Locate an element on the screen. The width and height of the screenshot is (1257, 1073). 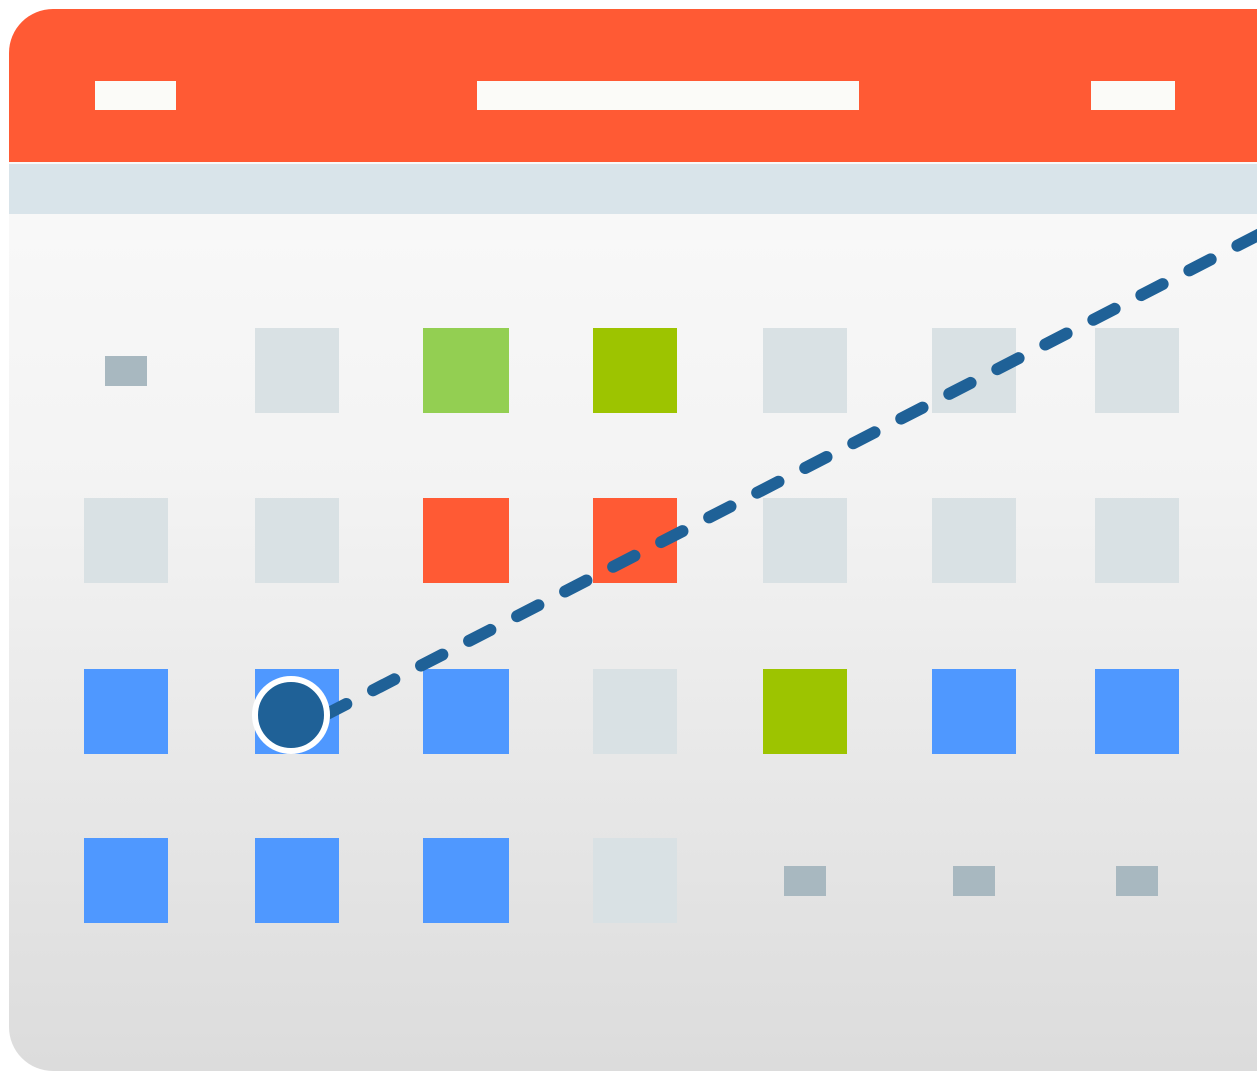
calendar-header is located at coordinates (633, 85).